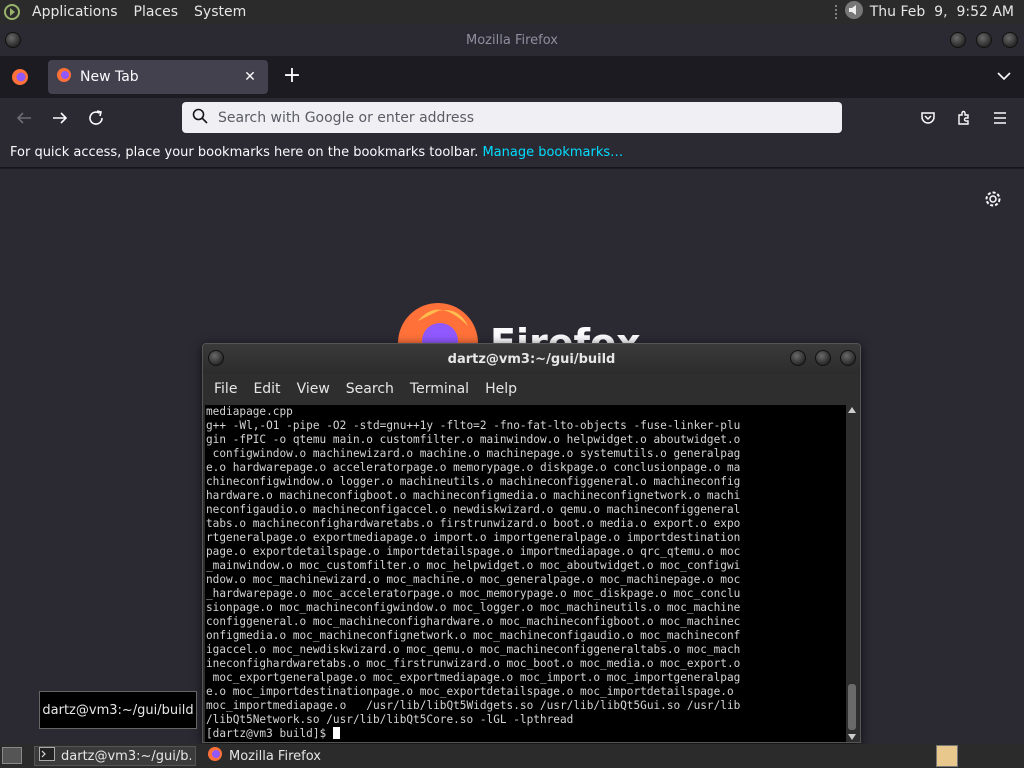 The width and height of the screenshot is (1024, 768). I want to click on terminal-icon, so click(47, 756).